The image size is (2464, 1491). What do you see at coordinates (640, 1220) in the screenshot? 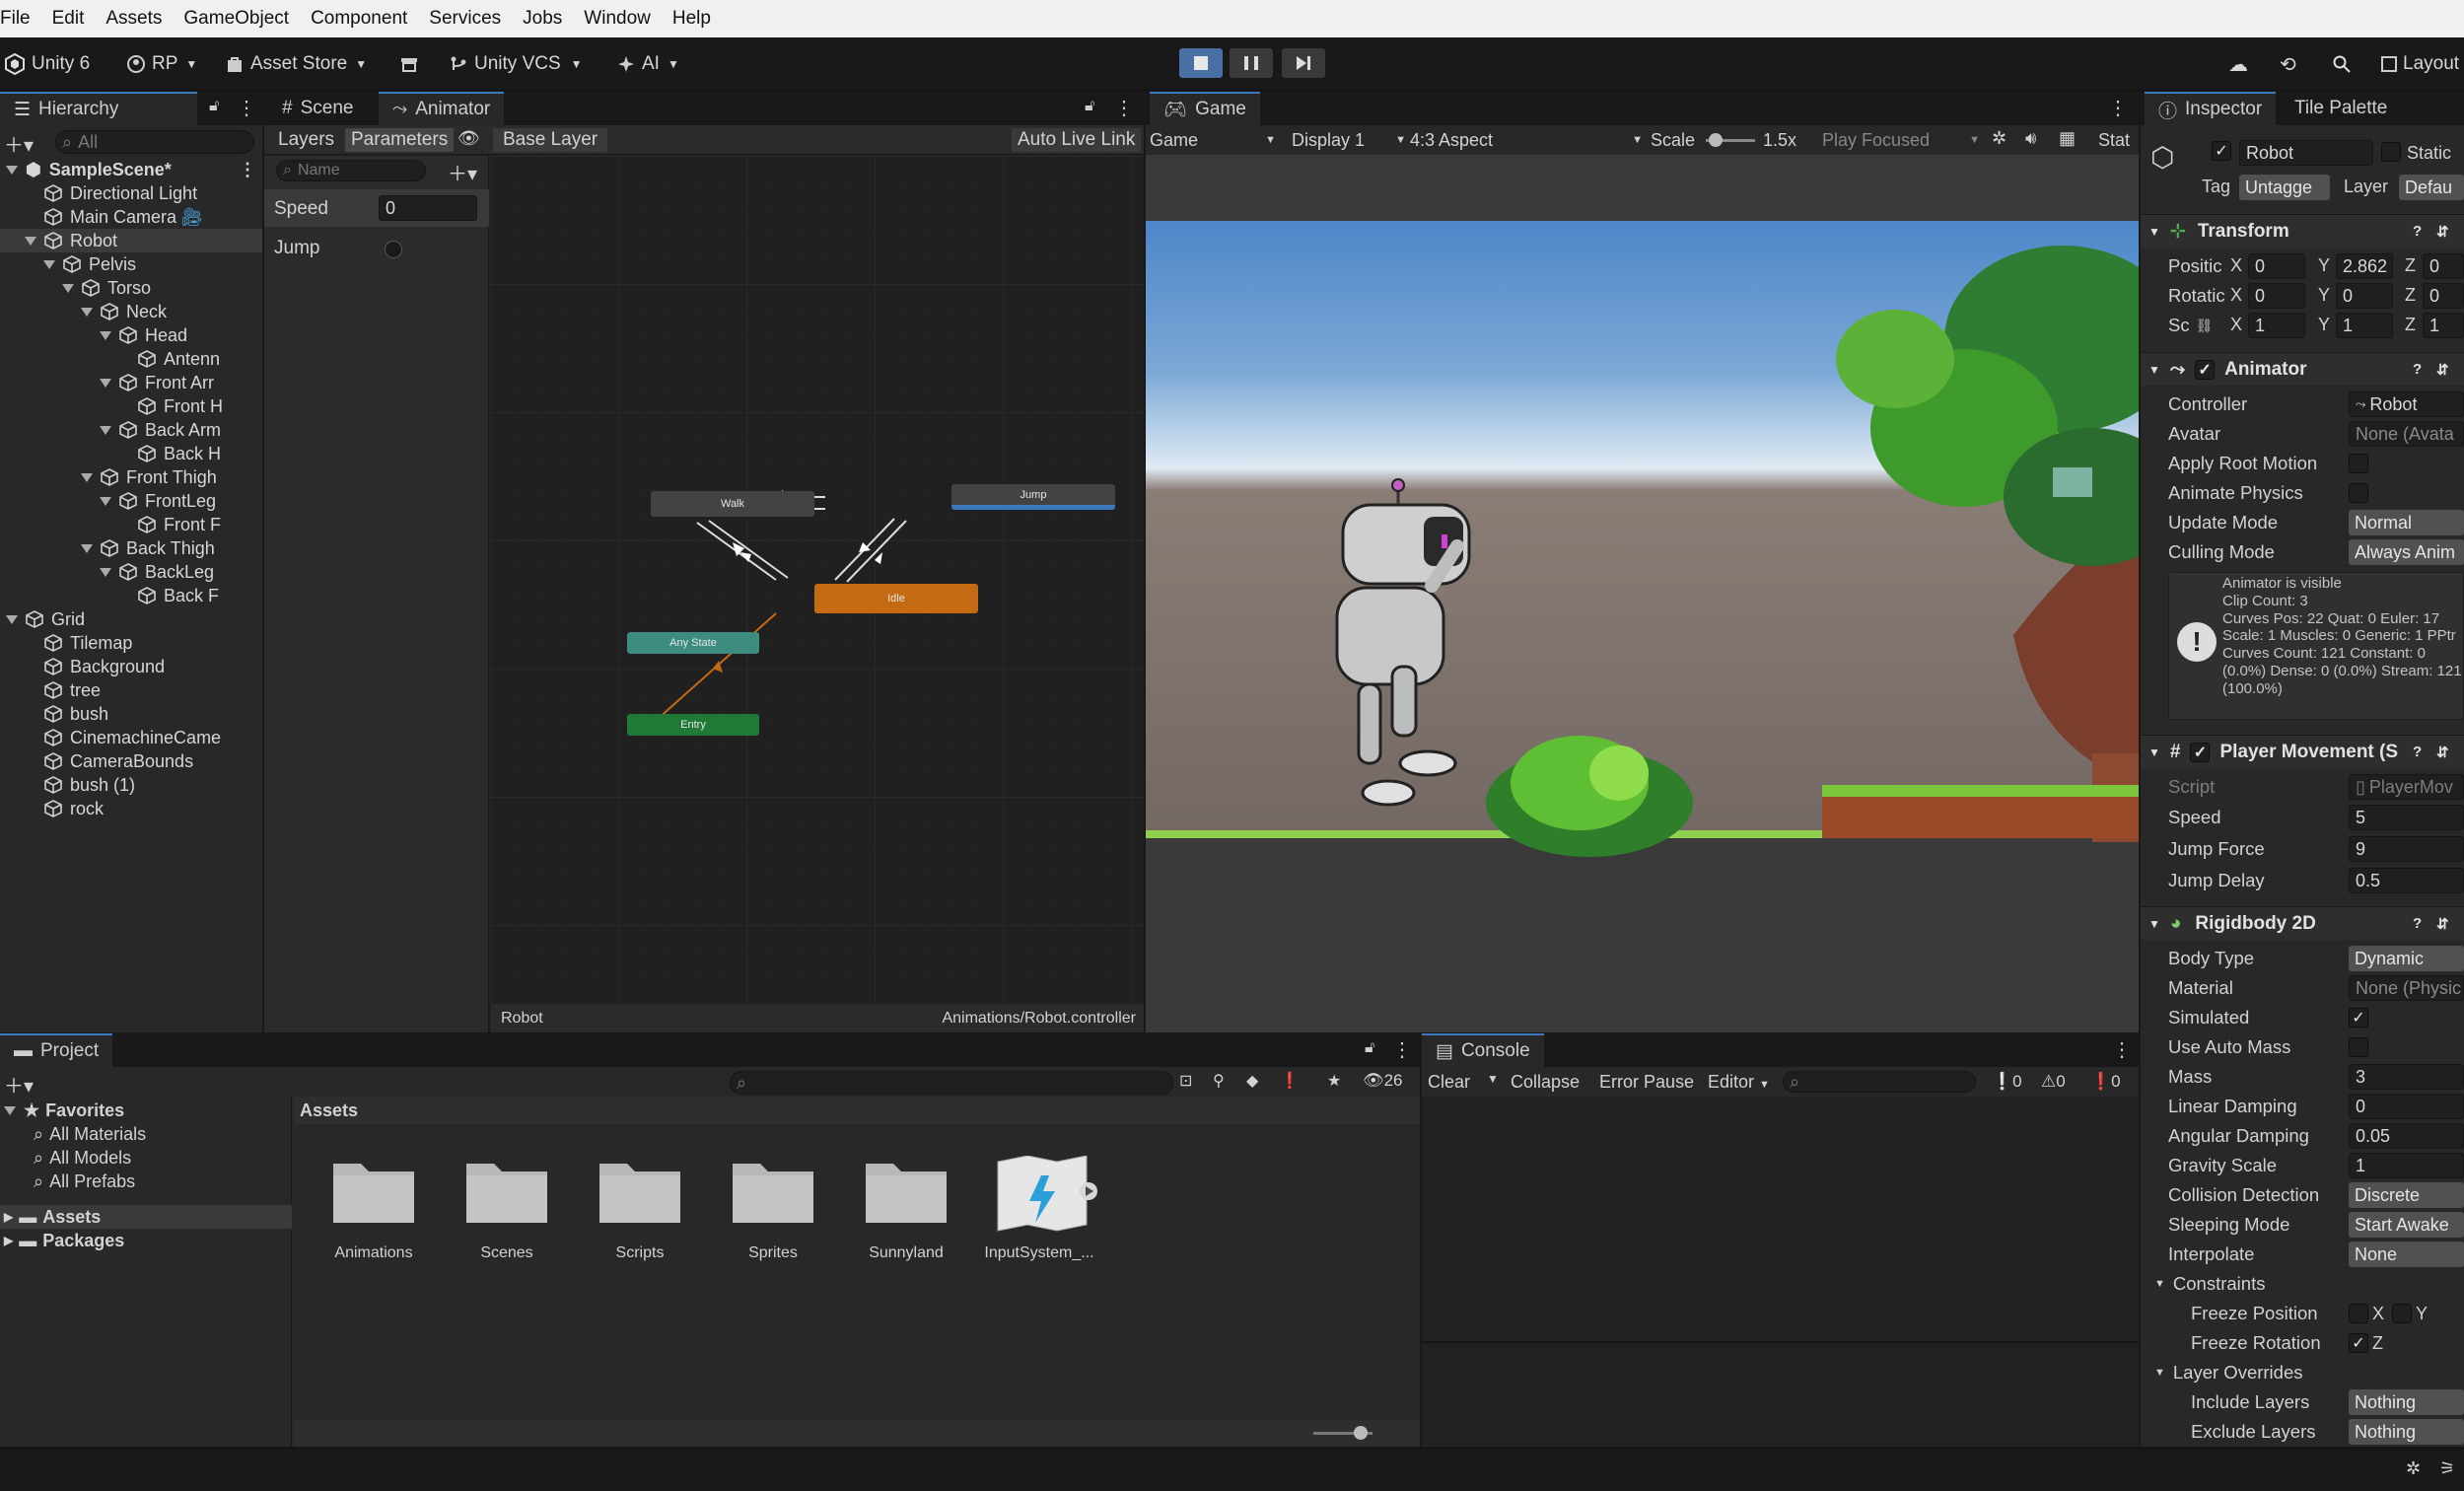
I see `asset-item: Scripts` at bounding box center [640, 1220].